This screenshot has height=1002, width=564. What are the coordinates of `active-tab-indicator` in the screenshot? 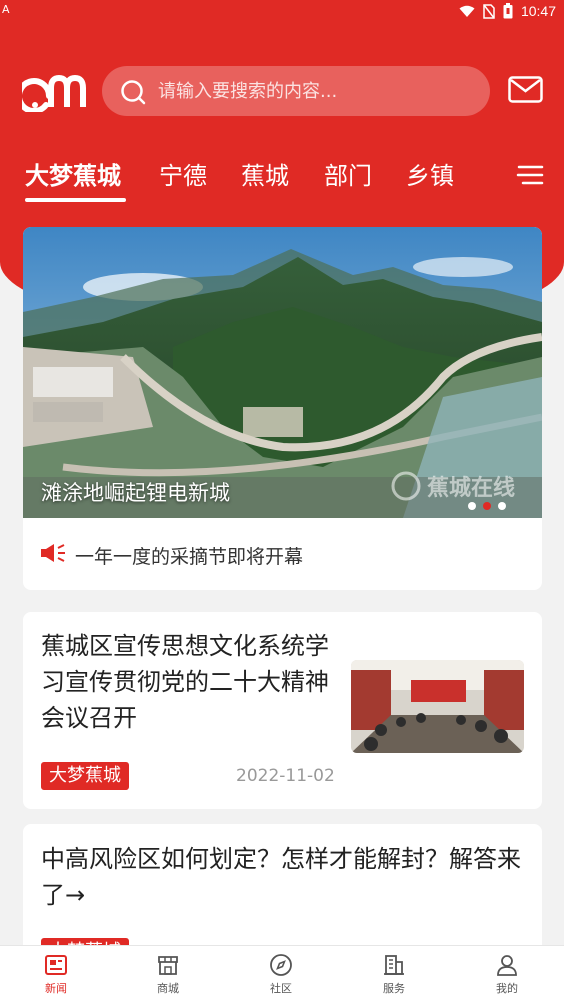 It's located at (75, 200).